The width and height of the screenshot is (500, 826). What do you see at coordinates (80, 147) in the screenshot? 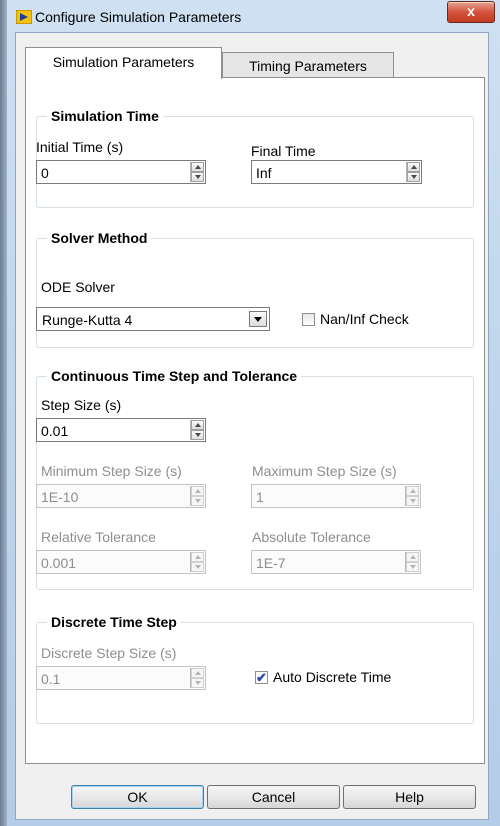
I see `initial-time-label: Initial Time (s)` at bounding box center [80, 147].